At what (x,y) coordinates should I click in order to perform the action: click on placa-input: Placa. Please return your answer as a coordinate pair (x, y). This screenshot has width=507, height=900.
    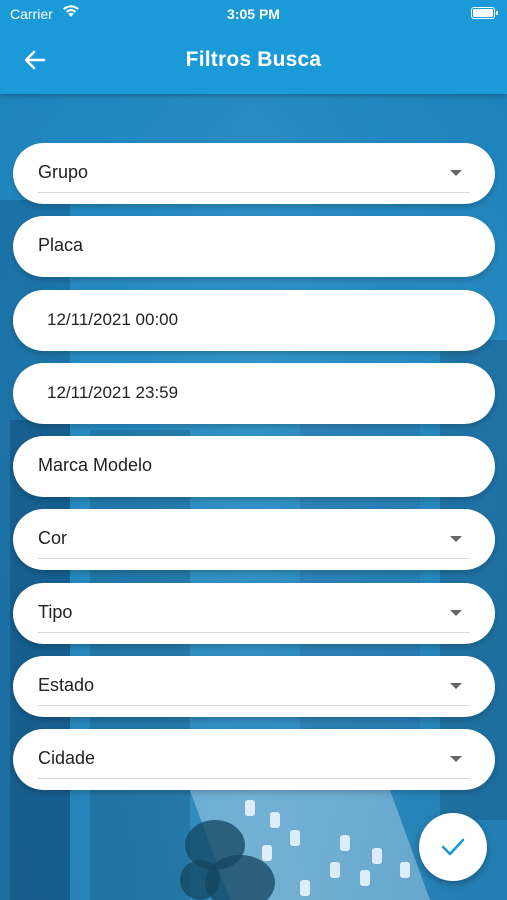
    Looking at the image, I should click on (254, 247).